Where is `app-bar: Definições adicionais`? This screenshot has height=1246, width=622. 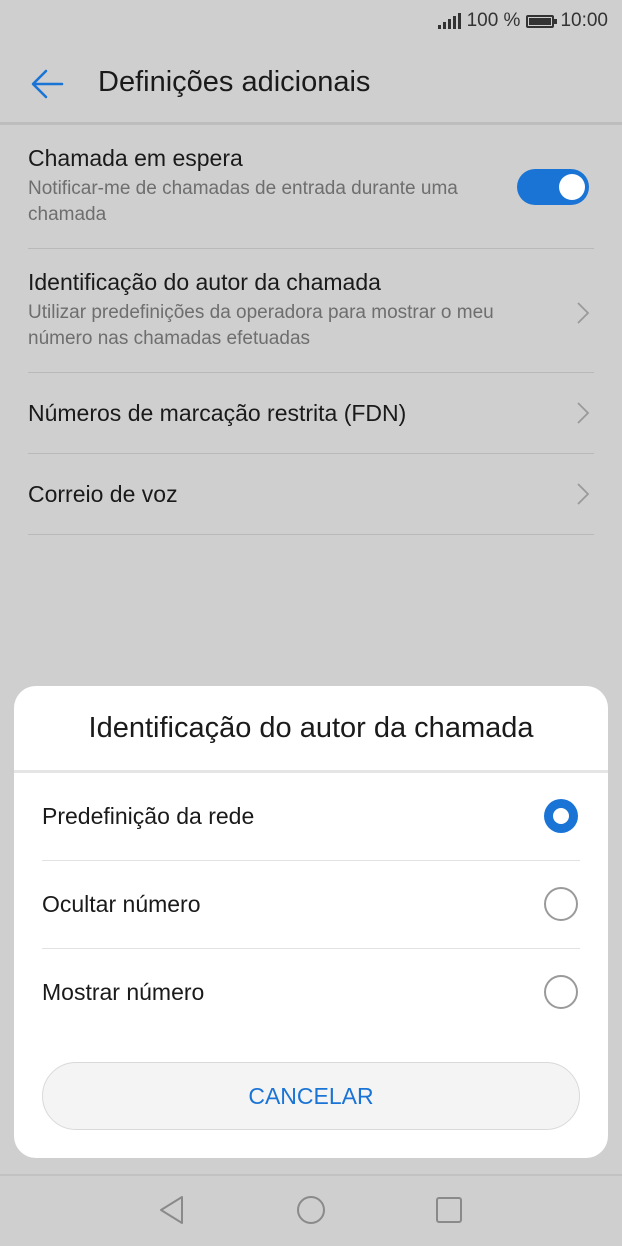 app-bar: Definições adicionais is located at coordinates (311, 84).